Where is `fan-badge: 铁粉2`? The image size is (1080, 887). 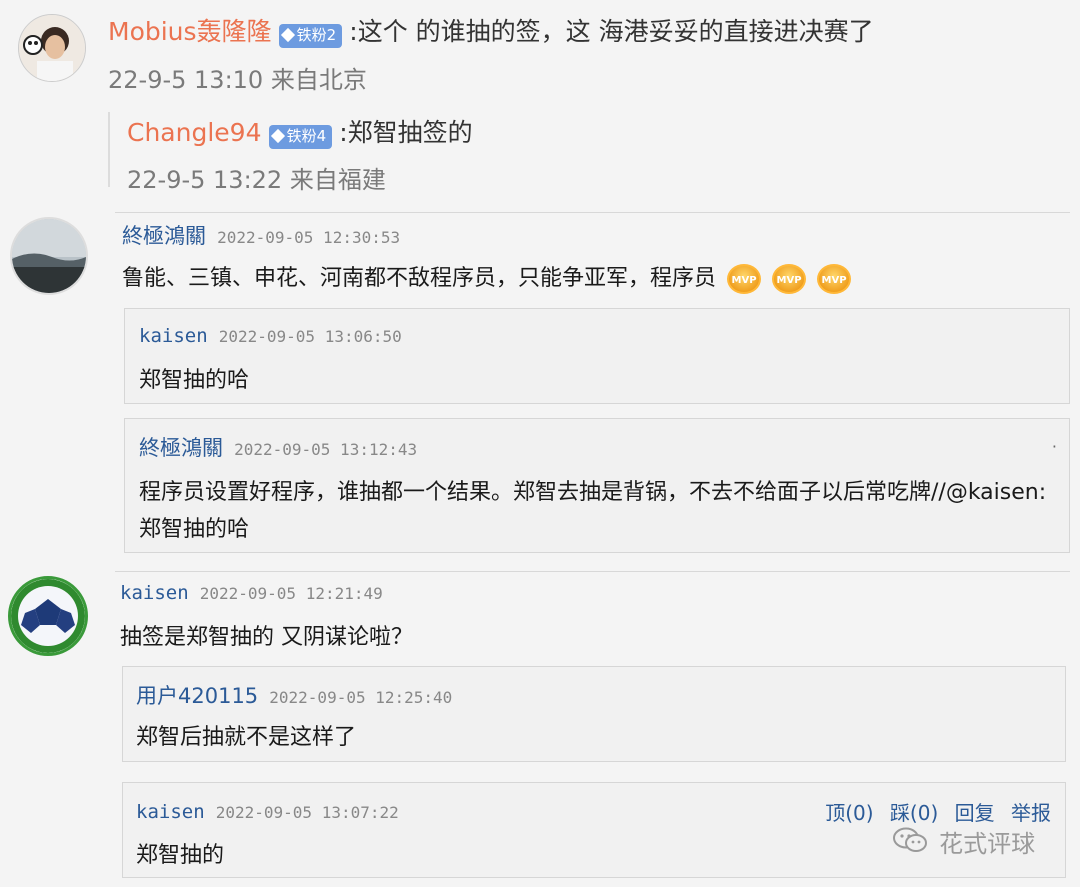
fan-badge: 铁粉2 is located at coordinates (310, 35).